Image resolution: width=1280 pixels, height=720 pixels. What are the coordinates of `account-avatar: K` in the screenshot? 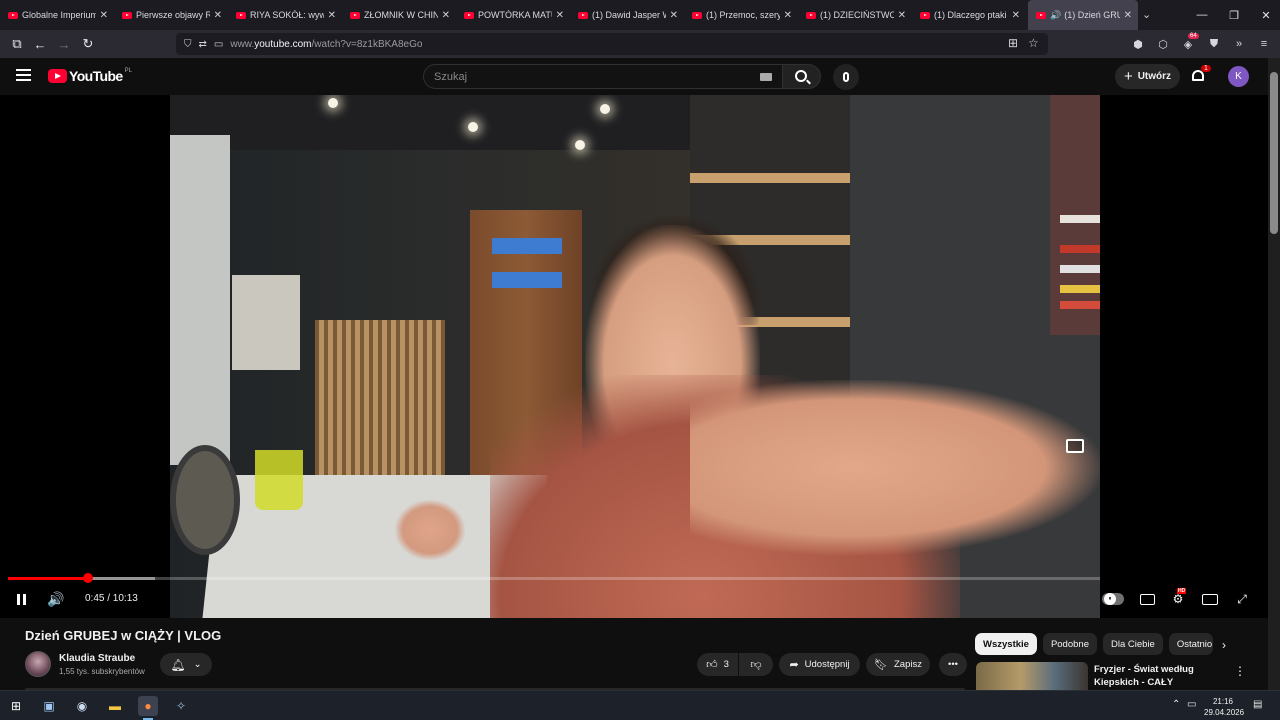 It's located at (1238, 76).